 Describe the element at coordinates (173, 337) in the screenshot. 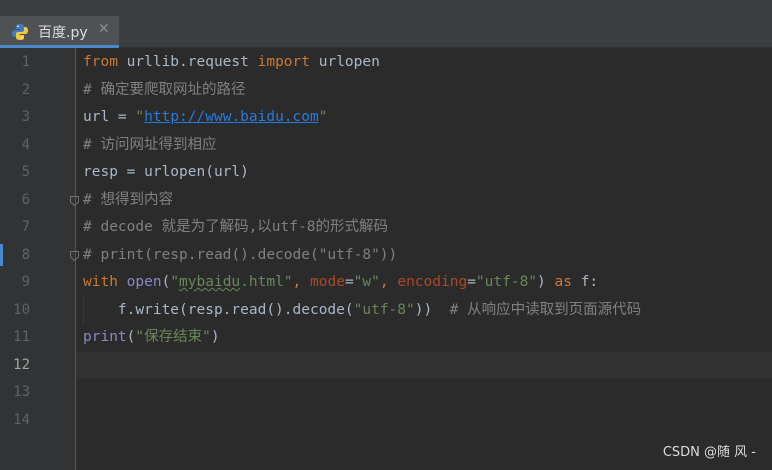

I see `code-token: "保存结束"` at that location.